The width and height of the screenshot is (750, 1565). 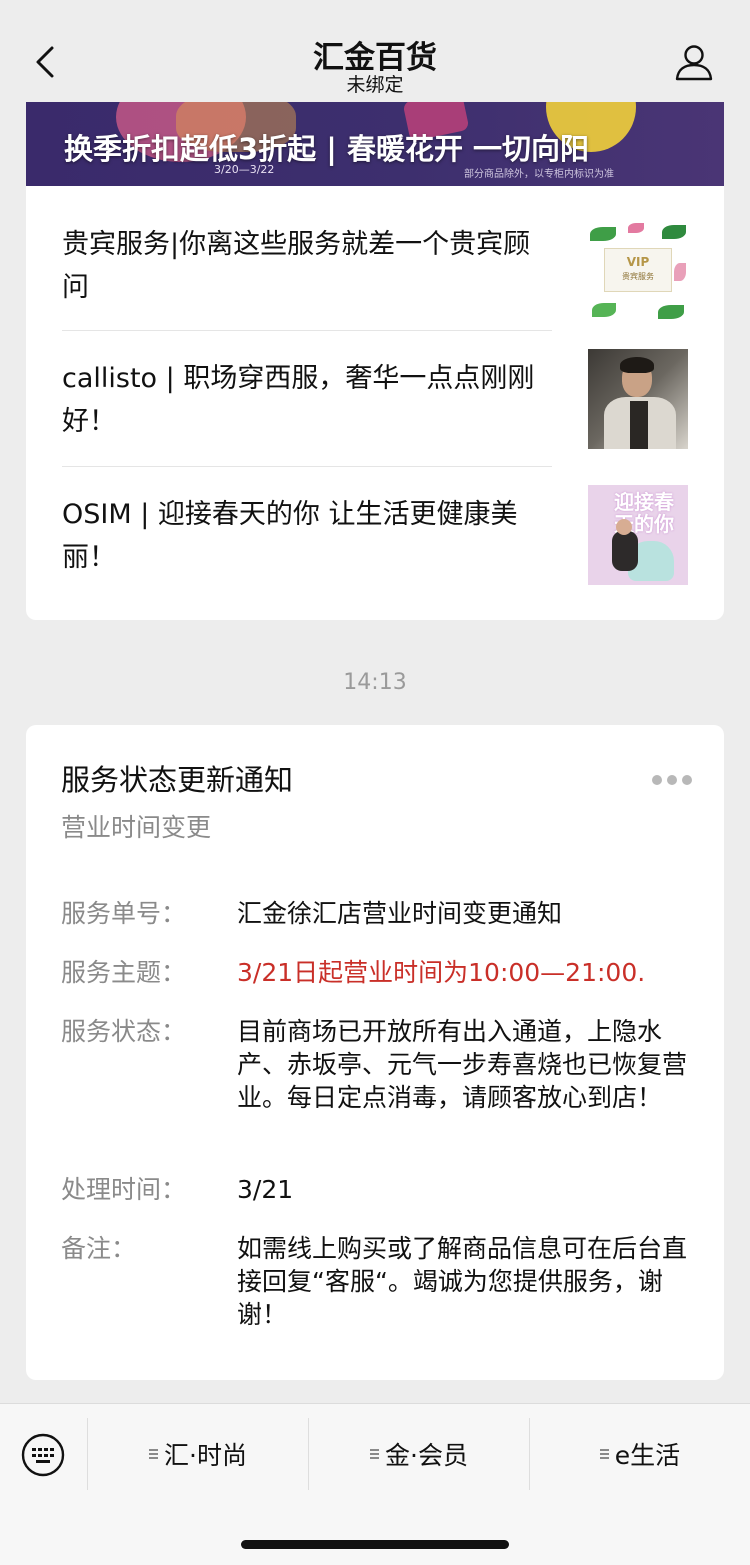 I want to click on article-item-osim: OSIM | 迎接春天的你 让生活更健康美丽！ 迎接春天的你, so click(x=375, y=535).